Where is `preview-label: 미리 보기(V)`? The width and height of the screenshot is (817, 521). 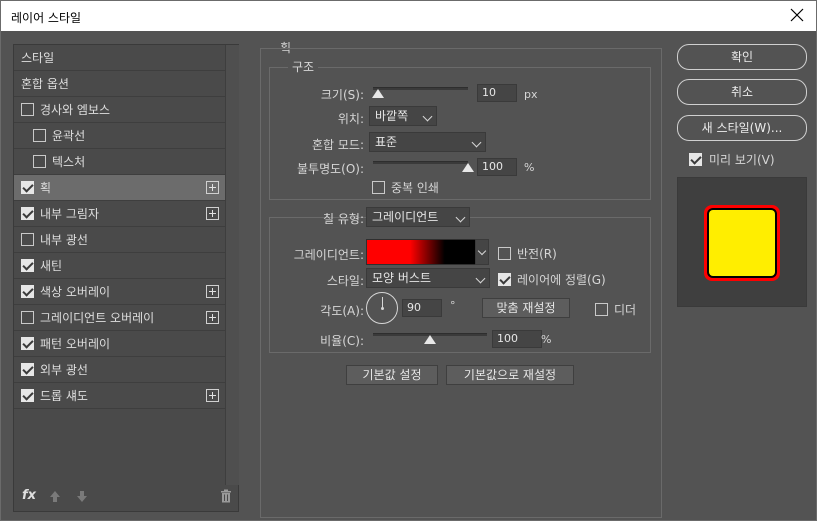 preview-label: 미리 보기(V) is located at coordinates (742, 160).